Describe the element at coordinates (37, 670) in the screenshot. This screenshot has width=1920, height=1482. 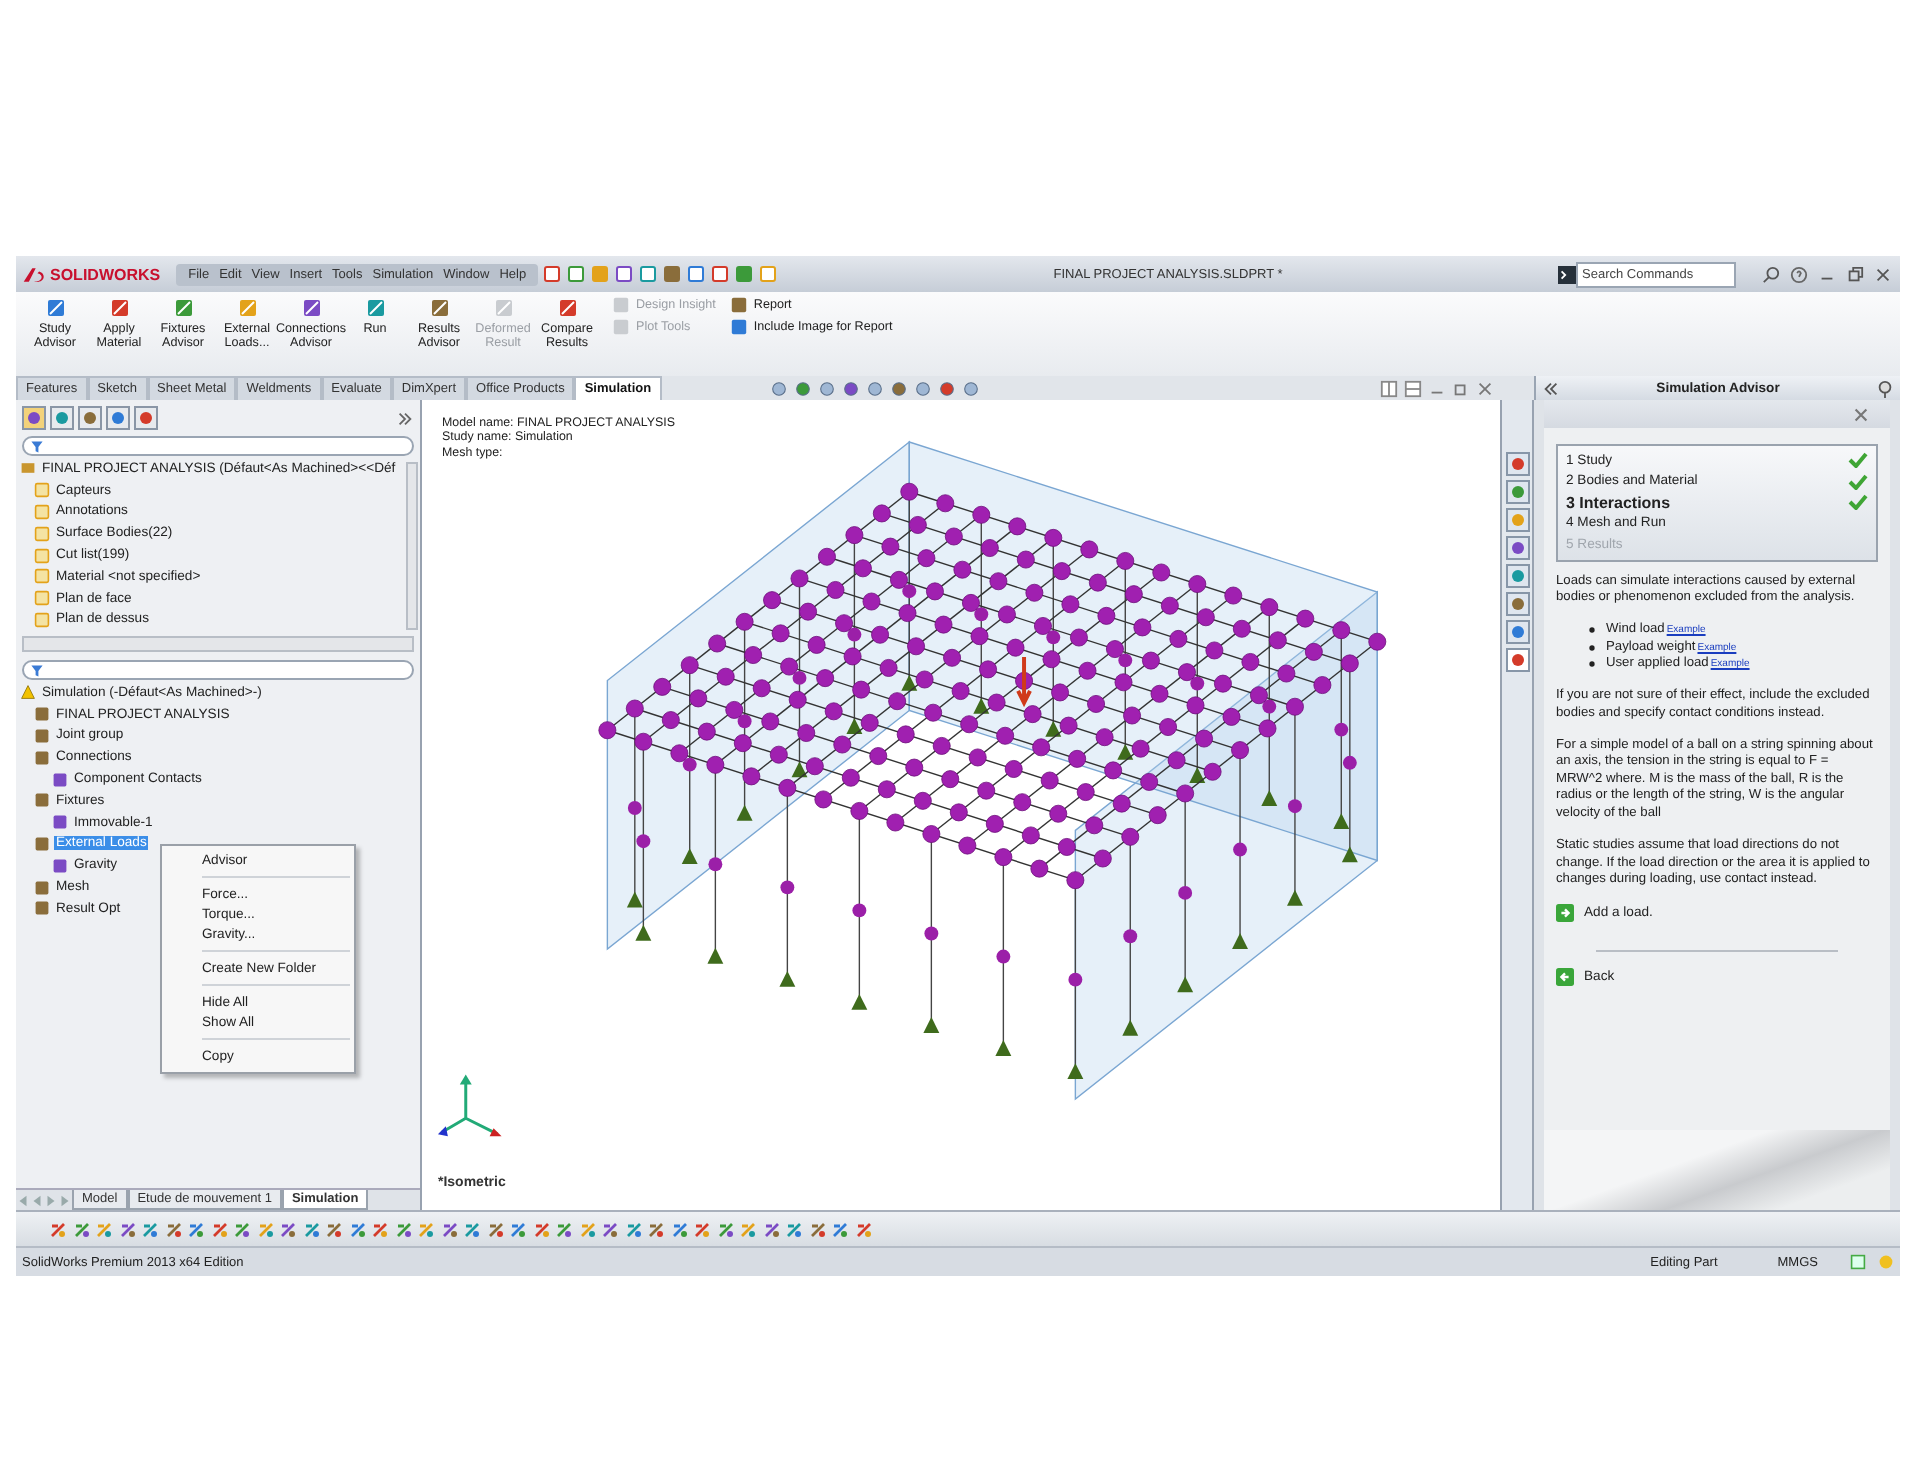
I see `filter-icon` at that location.